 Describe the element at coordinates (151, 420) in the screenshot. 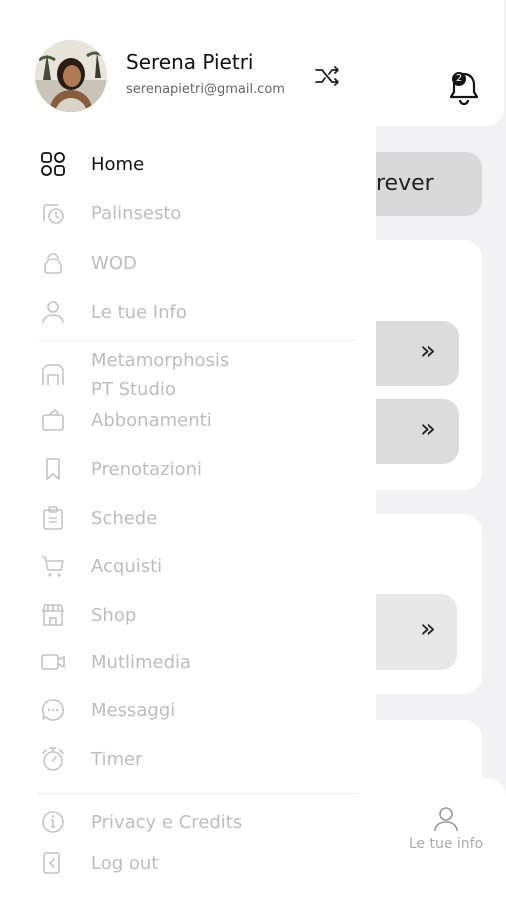

I see `menu-item-label: Abbonamenti` at that location.